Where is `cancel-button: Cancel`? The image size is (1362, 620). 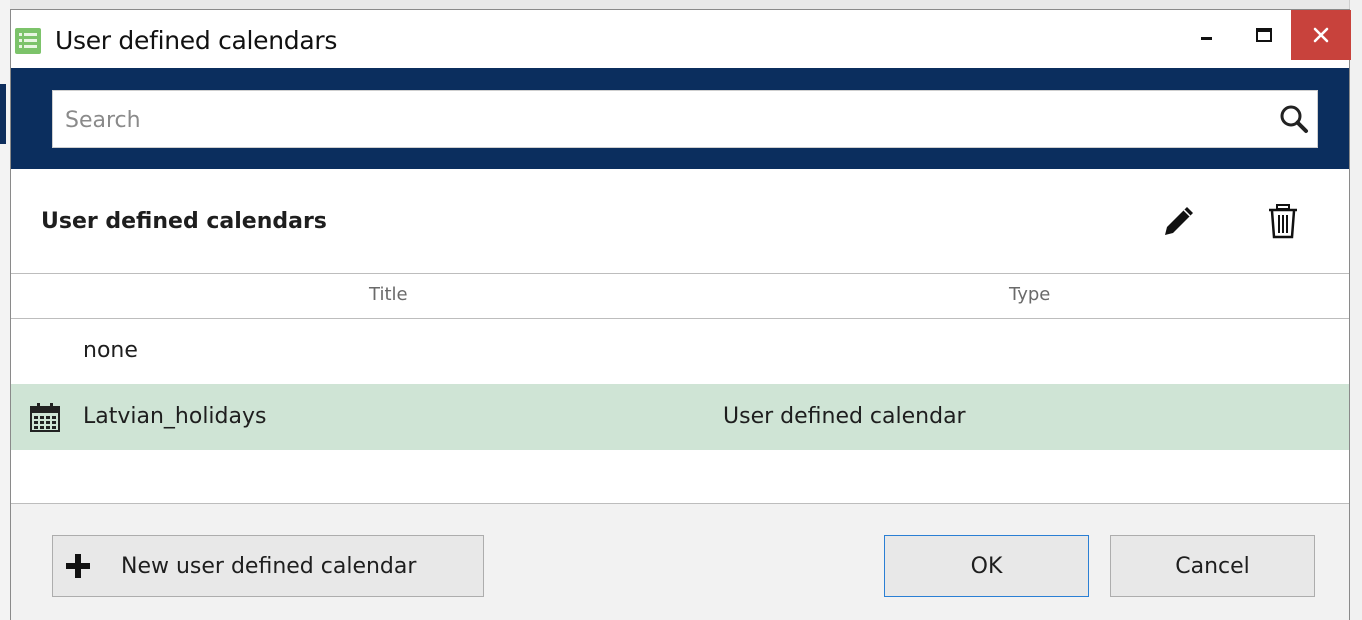 cancel-button: Cancel is located at coordinates (1212, 566).